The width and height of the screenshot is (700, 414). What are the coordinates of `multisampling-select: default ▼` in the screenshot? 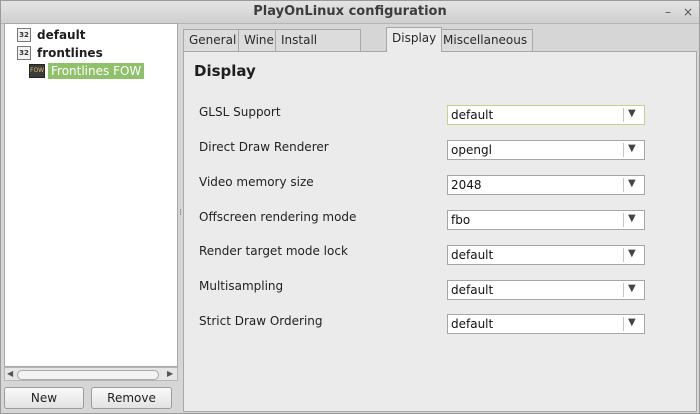 It's located at (546, 290).